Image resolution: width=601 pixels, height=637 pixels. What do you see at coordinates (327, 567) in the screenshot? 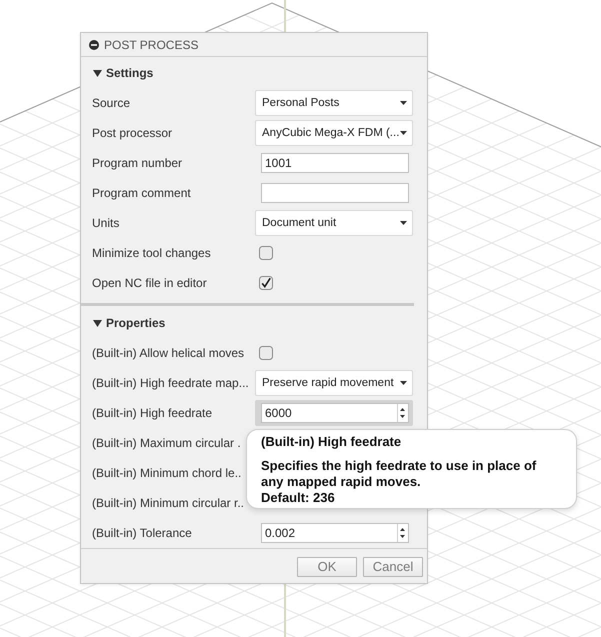
I see `ok-button: OK` at bounding box center [327, 567].